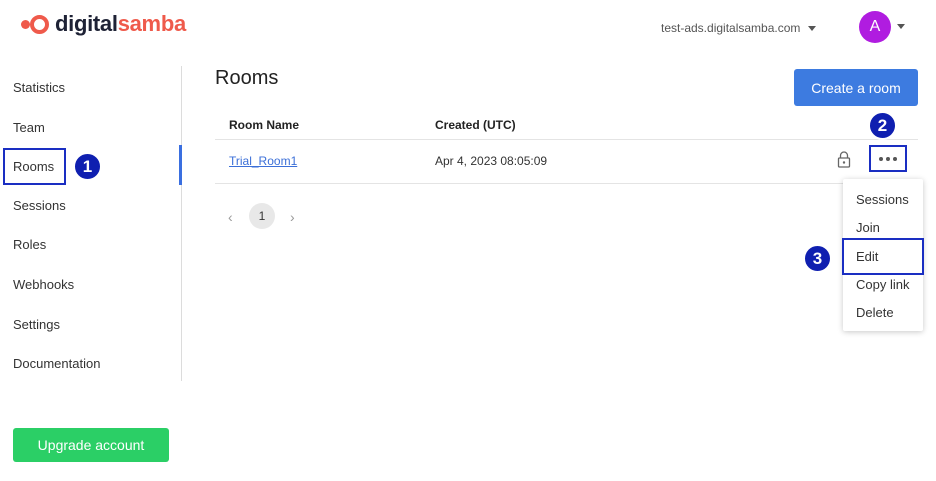 The image size is (936, 481). I want to click on sidebar, so click(91, 223).